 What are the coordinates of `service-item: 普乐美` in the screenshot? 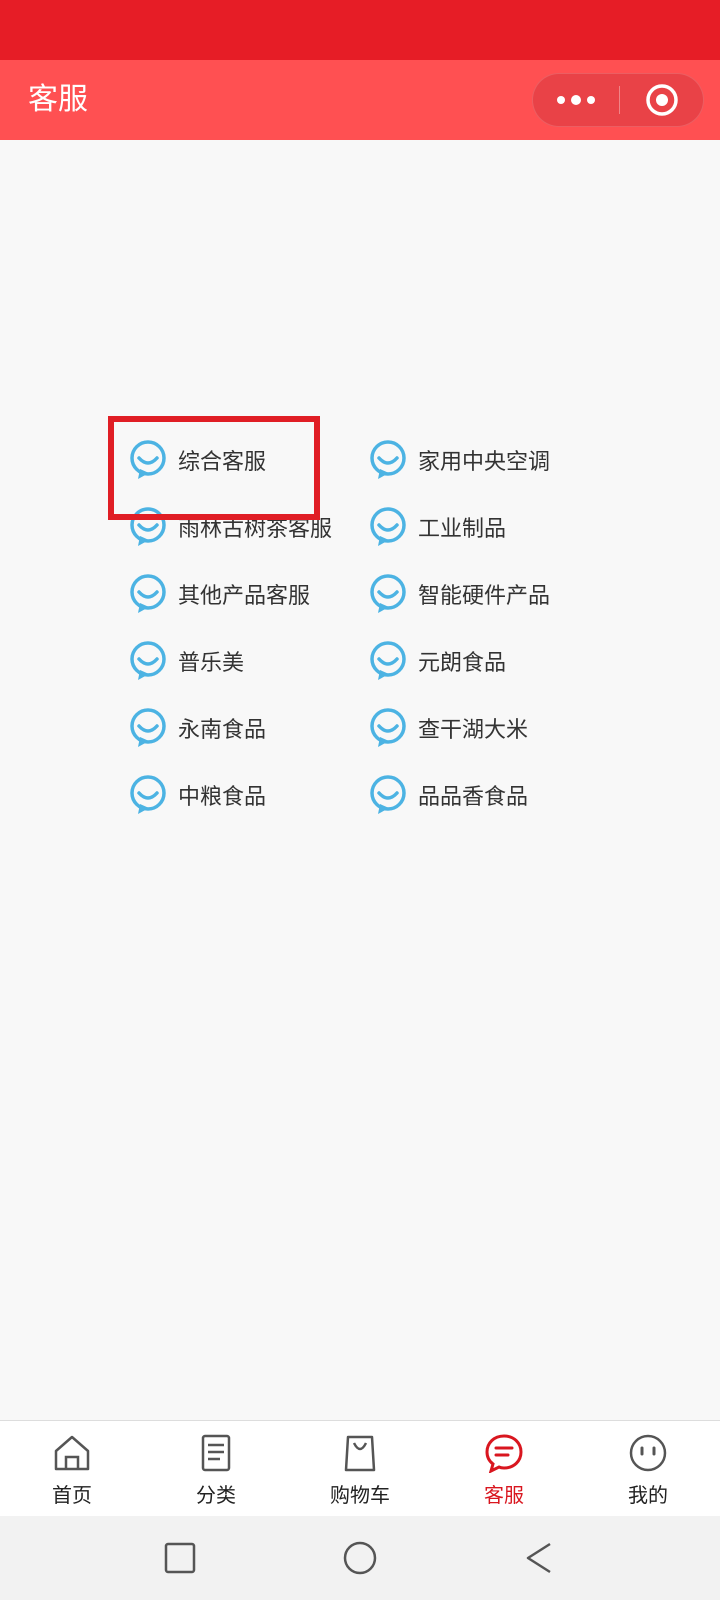 It's located at (186, 661).